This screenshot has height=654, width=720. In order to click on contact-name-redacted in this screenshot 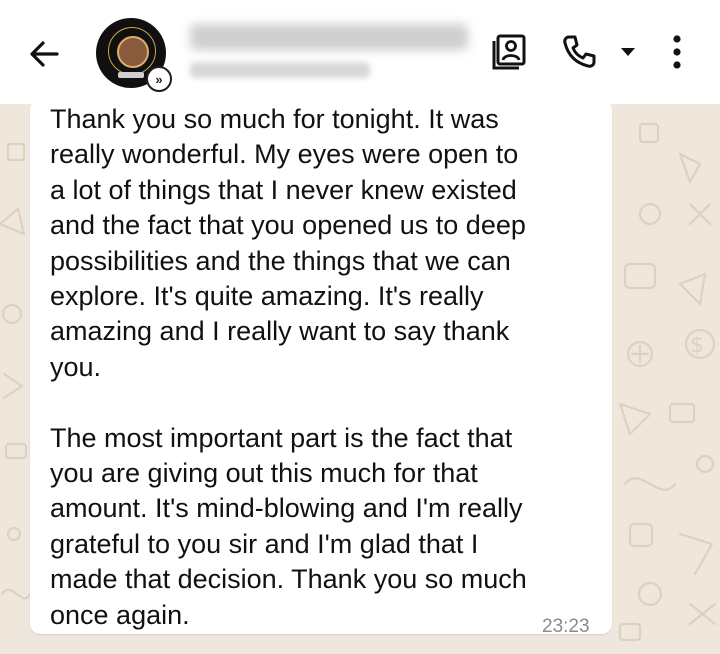, I will do `click(329, 37)`.